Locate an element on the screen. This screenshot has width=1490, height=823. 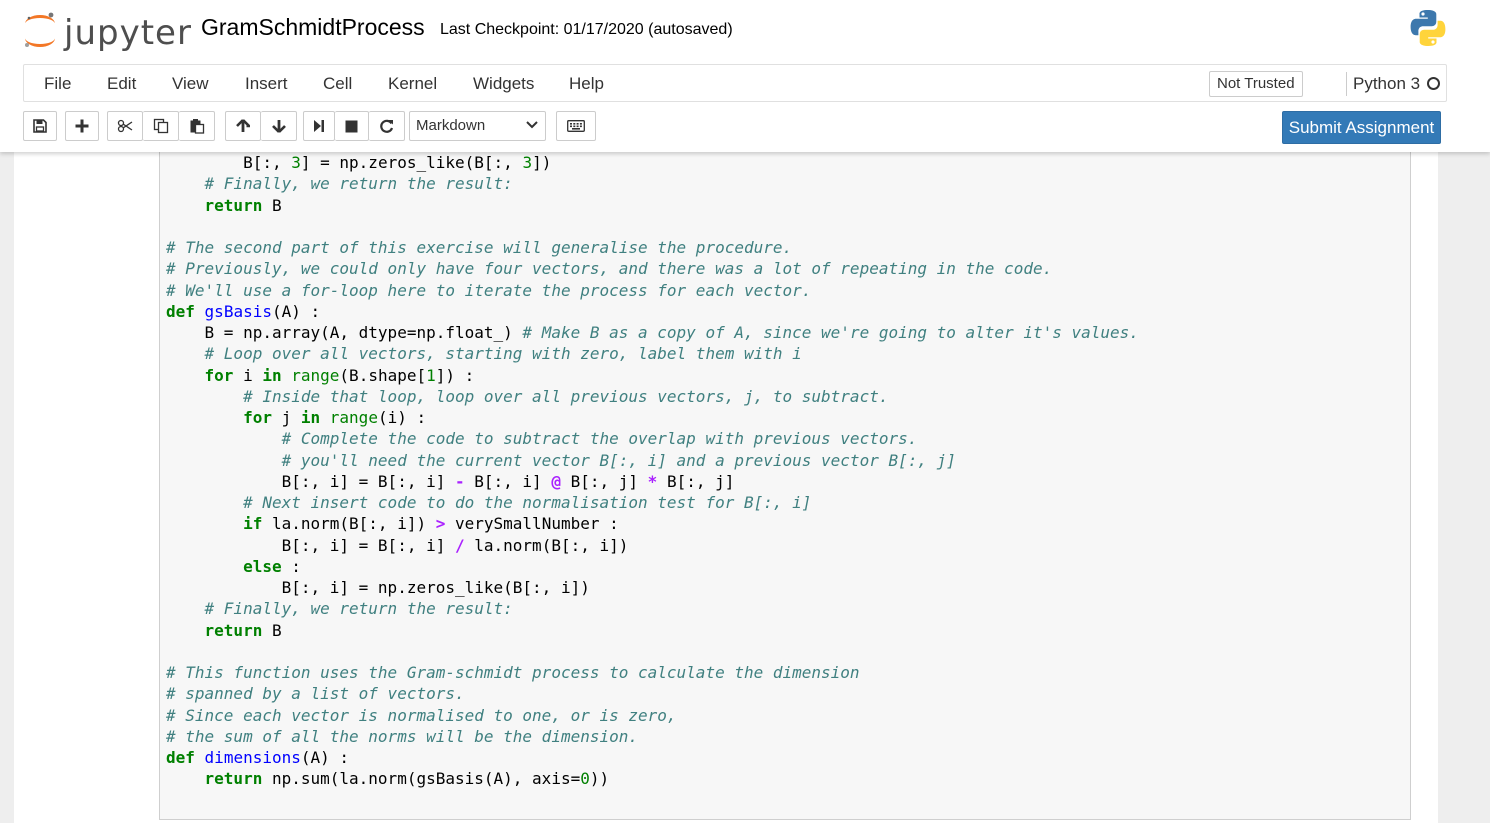
save-button is located at coordinates (40, 126).